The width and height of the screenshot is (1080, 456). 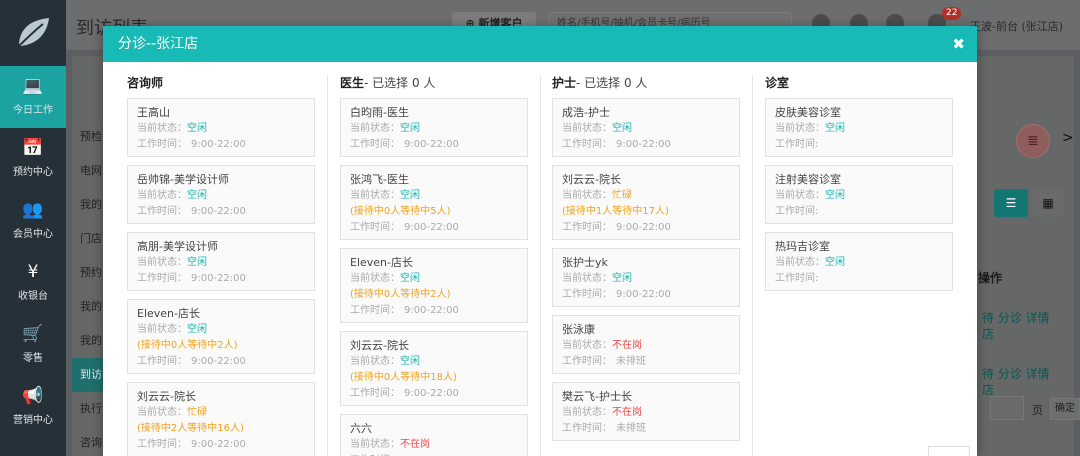 What do you see at coordinates (33, 283) in the screenshot?
I see `sidebar-item-yen: ¥ 收银台` at bounding box center [33, 283].